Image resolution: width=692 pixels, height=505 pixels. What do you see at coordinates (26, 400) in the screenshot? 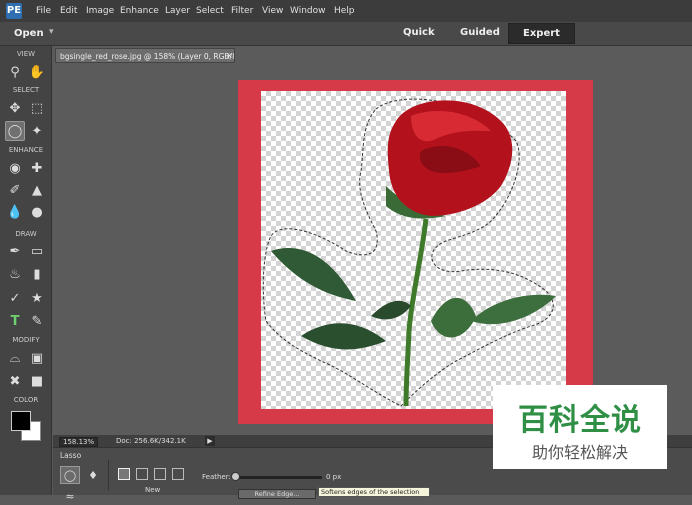
I see `section-color-label: COLOR` at bounding box center [26, 400].